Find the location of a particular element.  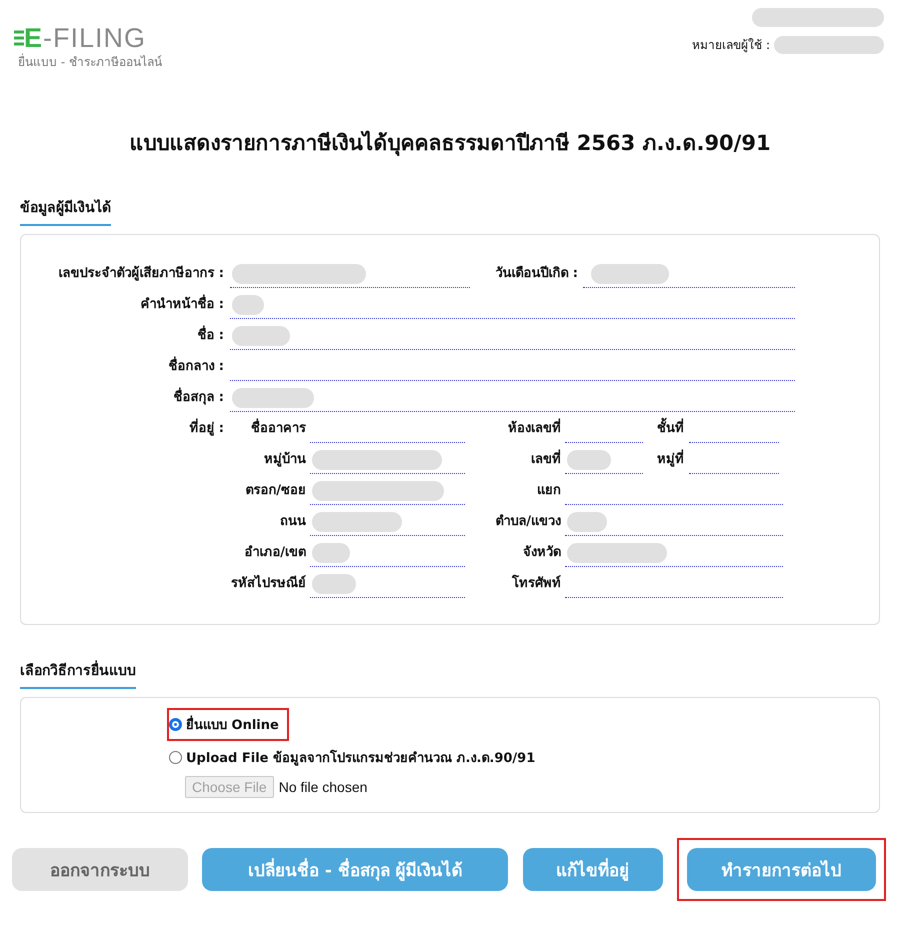

field-label: จังหวัด is located at coordinates (541, 553).